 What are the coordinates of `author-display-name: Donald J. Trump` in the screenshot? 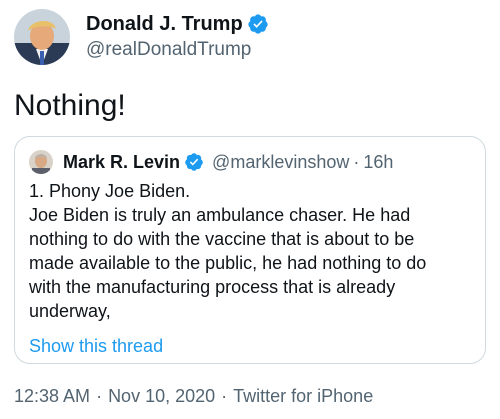 It's located at (164, 24).